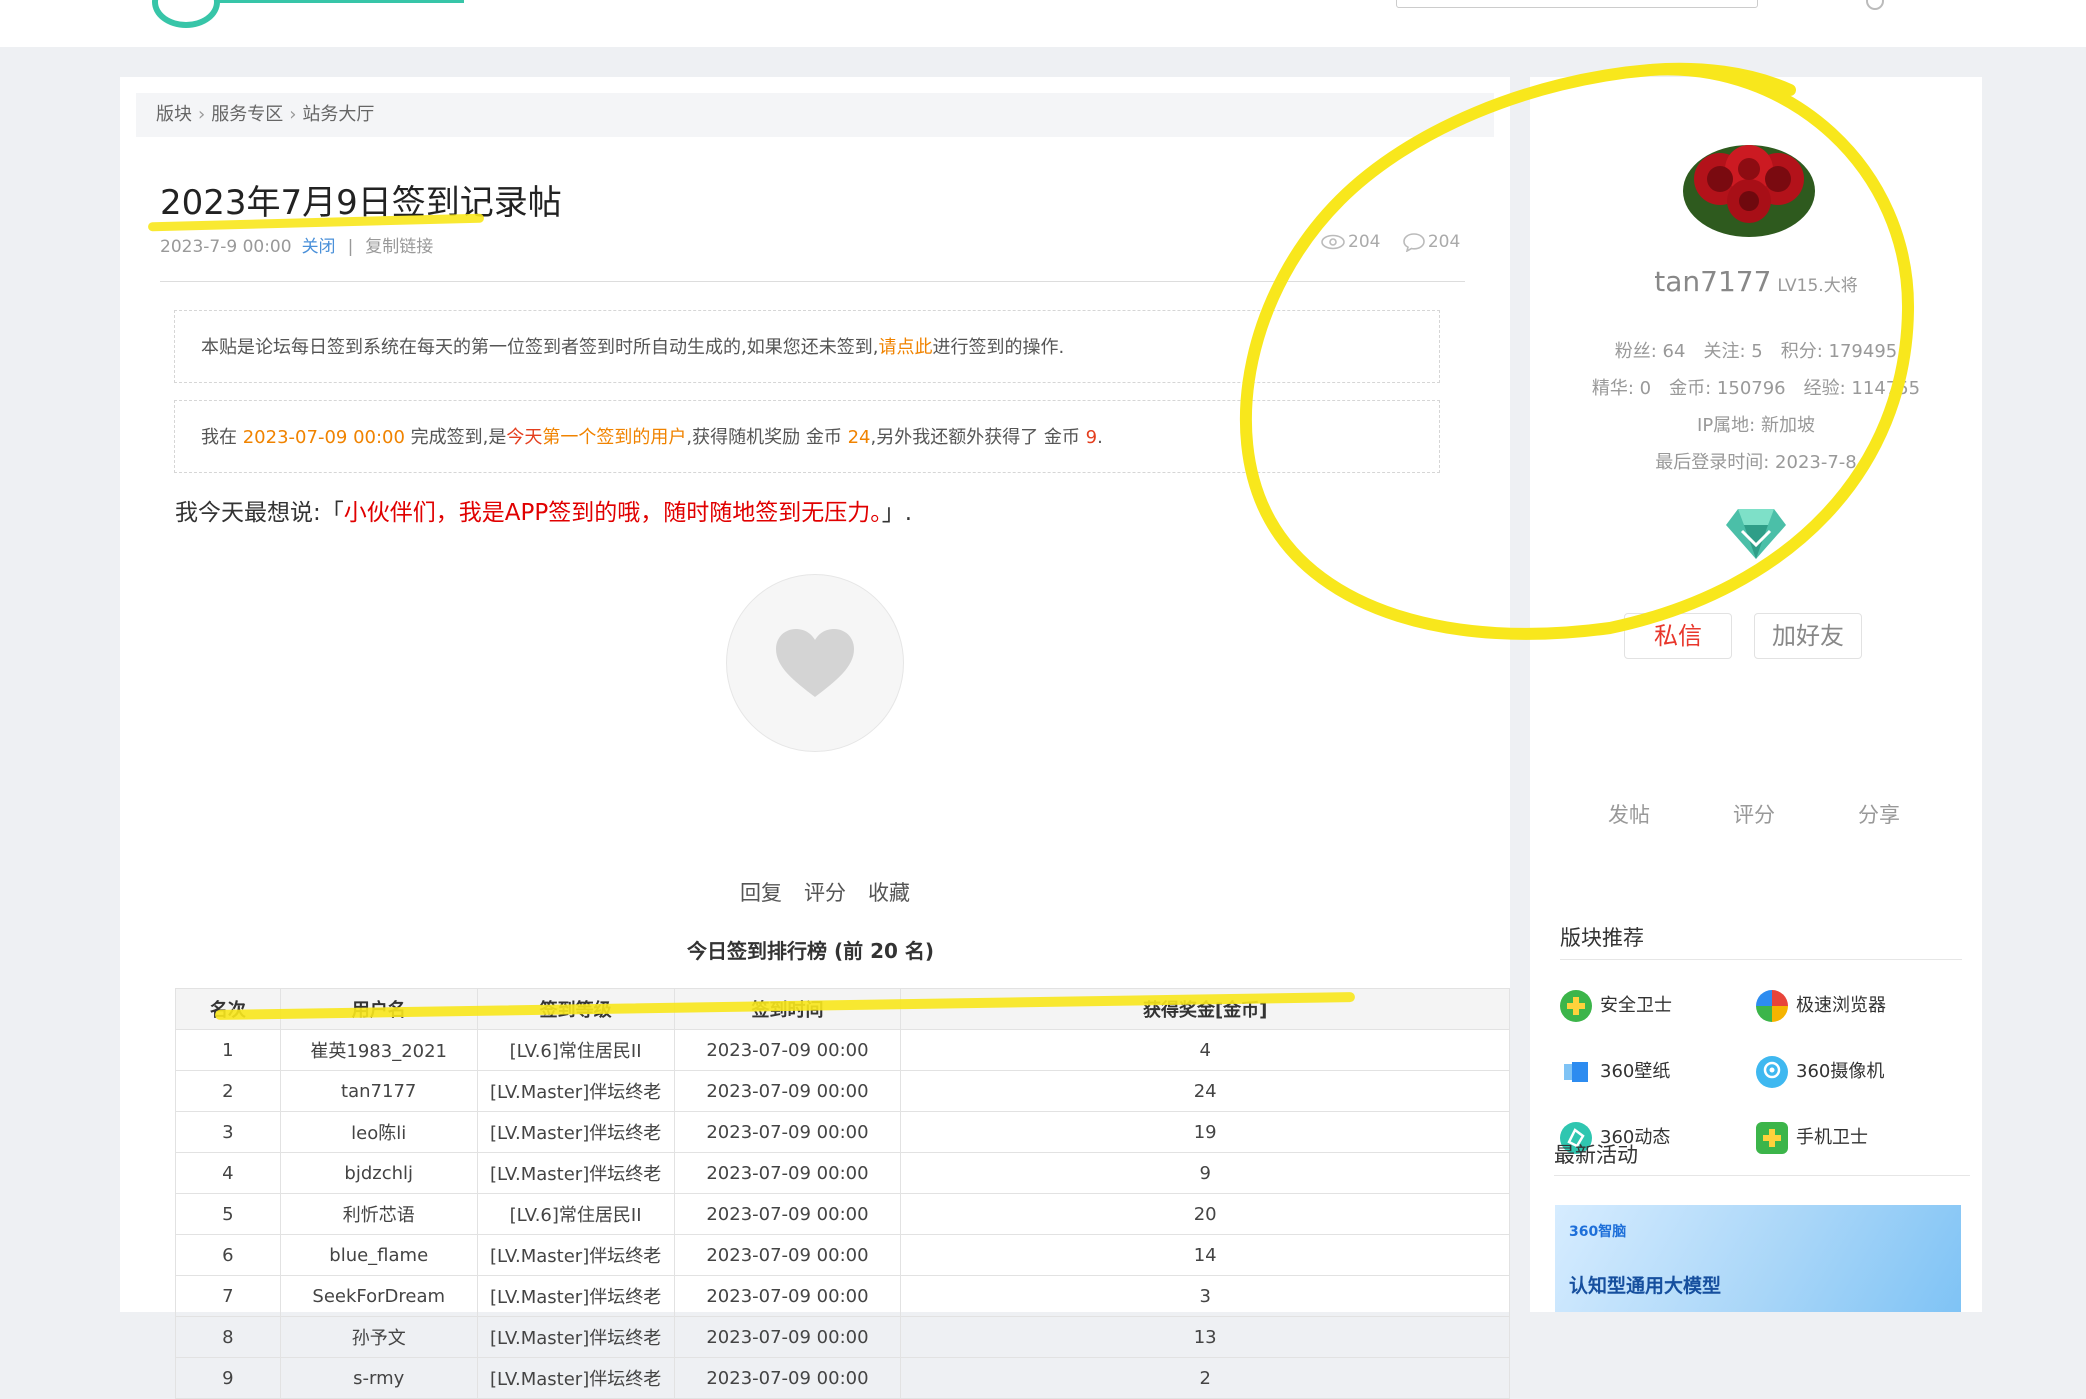  I want to click on site-logo-icon, so click(186, 14).